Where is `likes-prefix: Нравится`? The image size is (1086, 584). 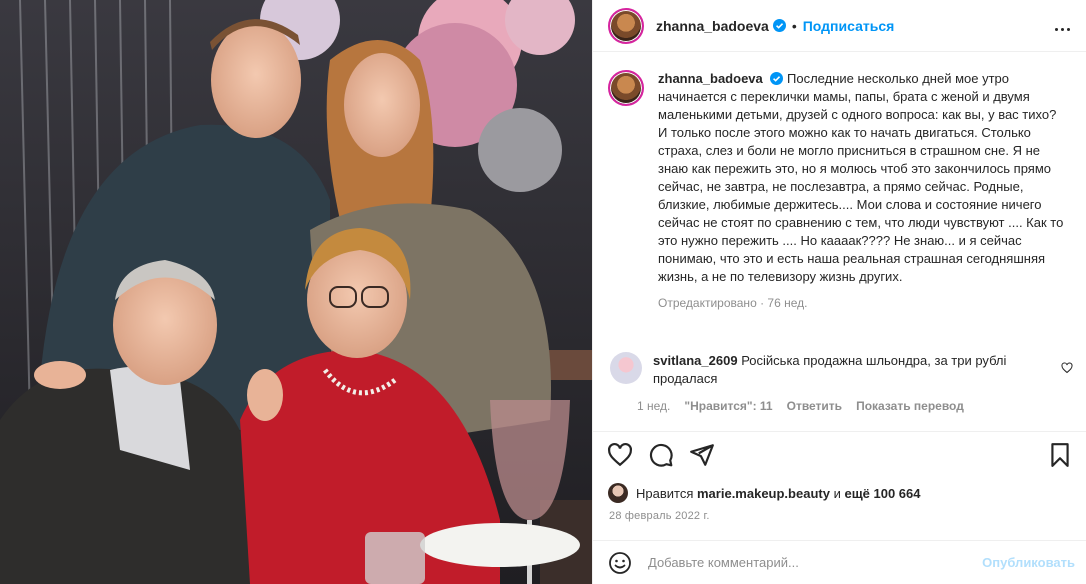
likes-prefix: Нравится is located at coordinates (665, 493).